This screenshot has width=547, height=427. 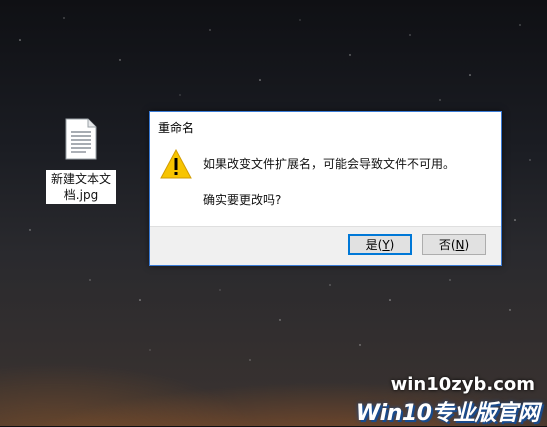 What do you see at coordinates (374, 245) in the screenshot?
I see `yes-button-label: 是(` at bounding box center [374, 245].